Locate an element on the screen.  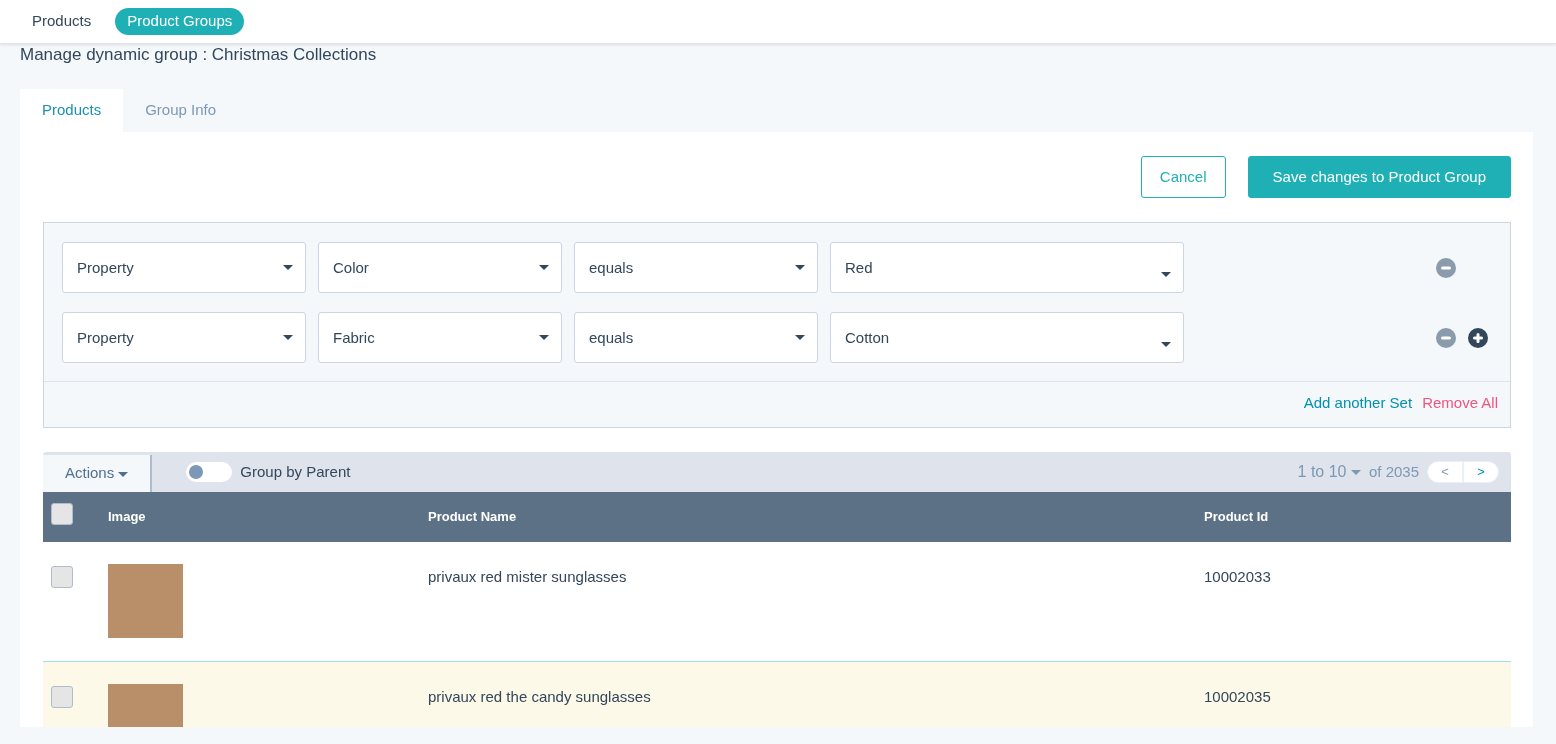
select-all-checkbox is located at coordinates (62, 514).